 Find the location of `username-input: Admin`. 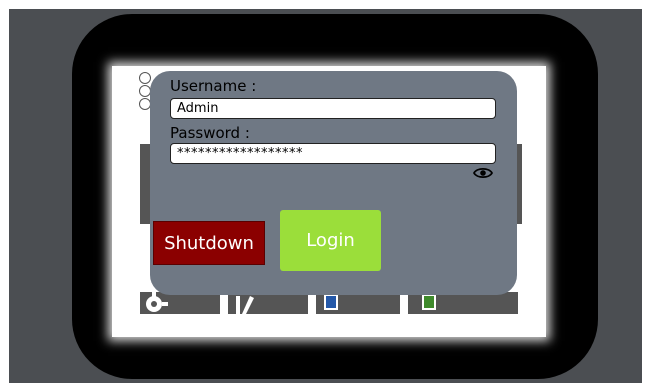

username-input: Admin is located at coordinates (333, 108).